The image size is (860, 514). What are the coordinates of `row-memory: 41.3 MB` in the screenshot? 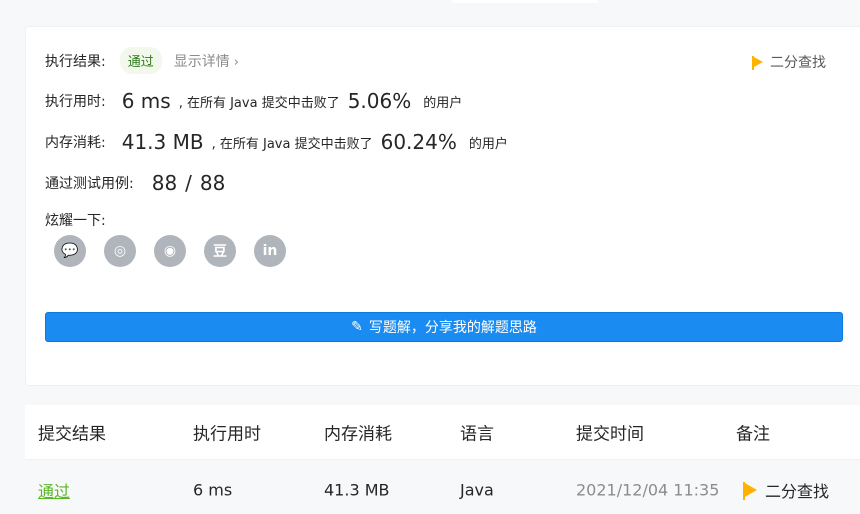 It's located at (357, 490).